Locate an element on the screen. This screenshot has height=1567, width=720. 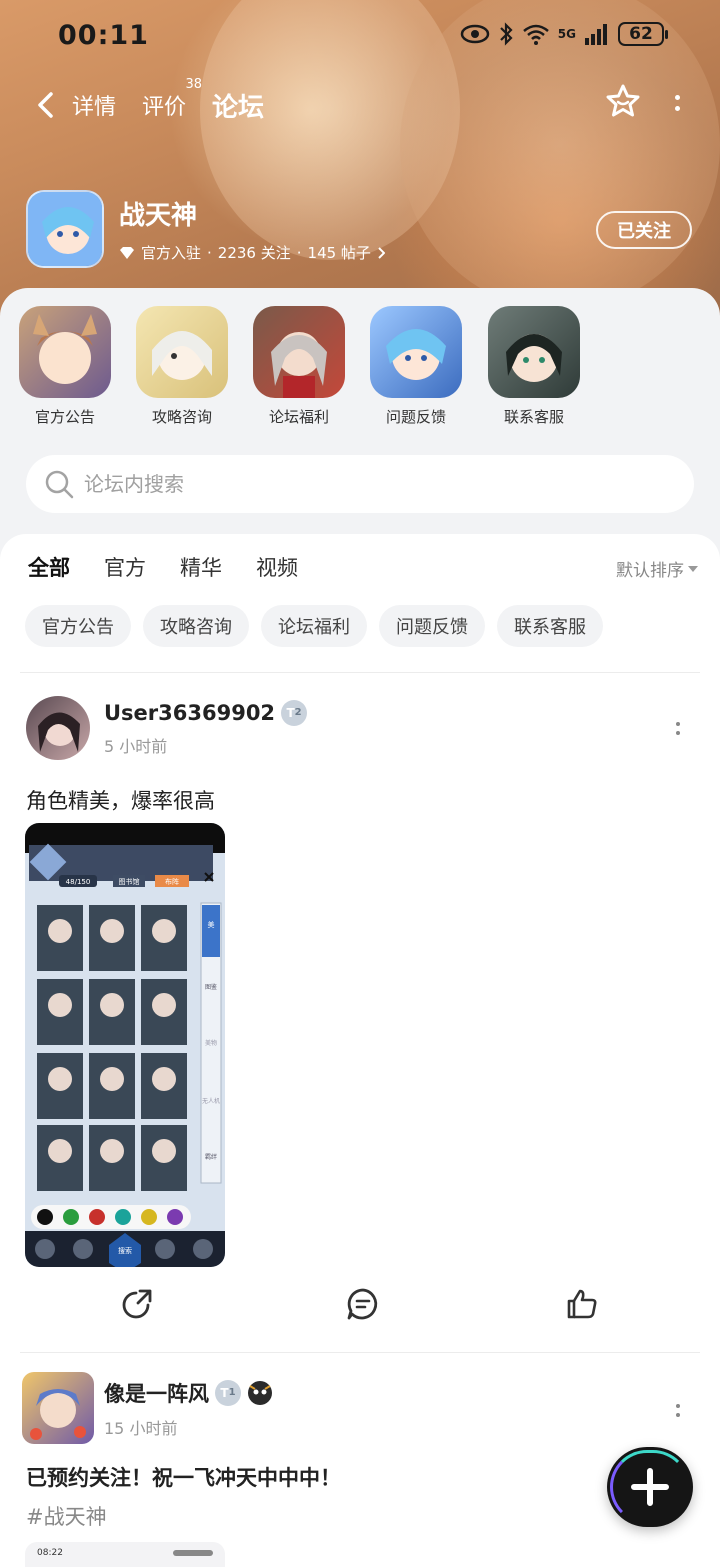
share-button is located at coordinates (137, 1304).